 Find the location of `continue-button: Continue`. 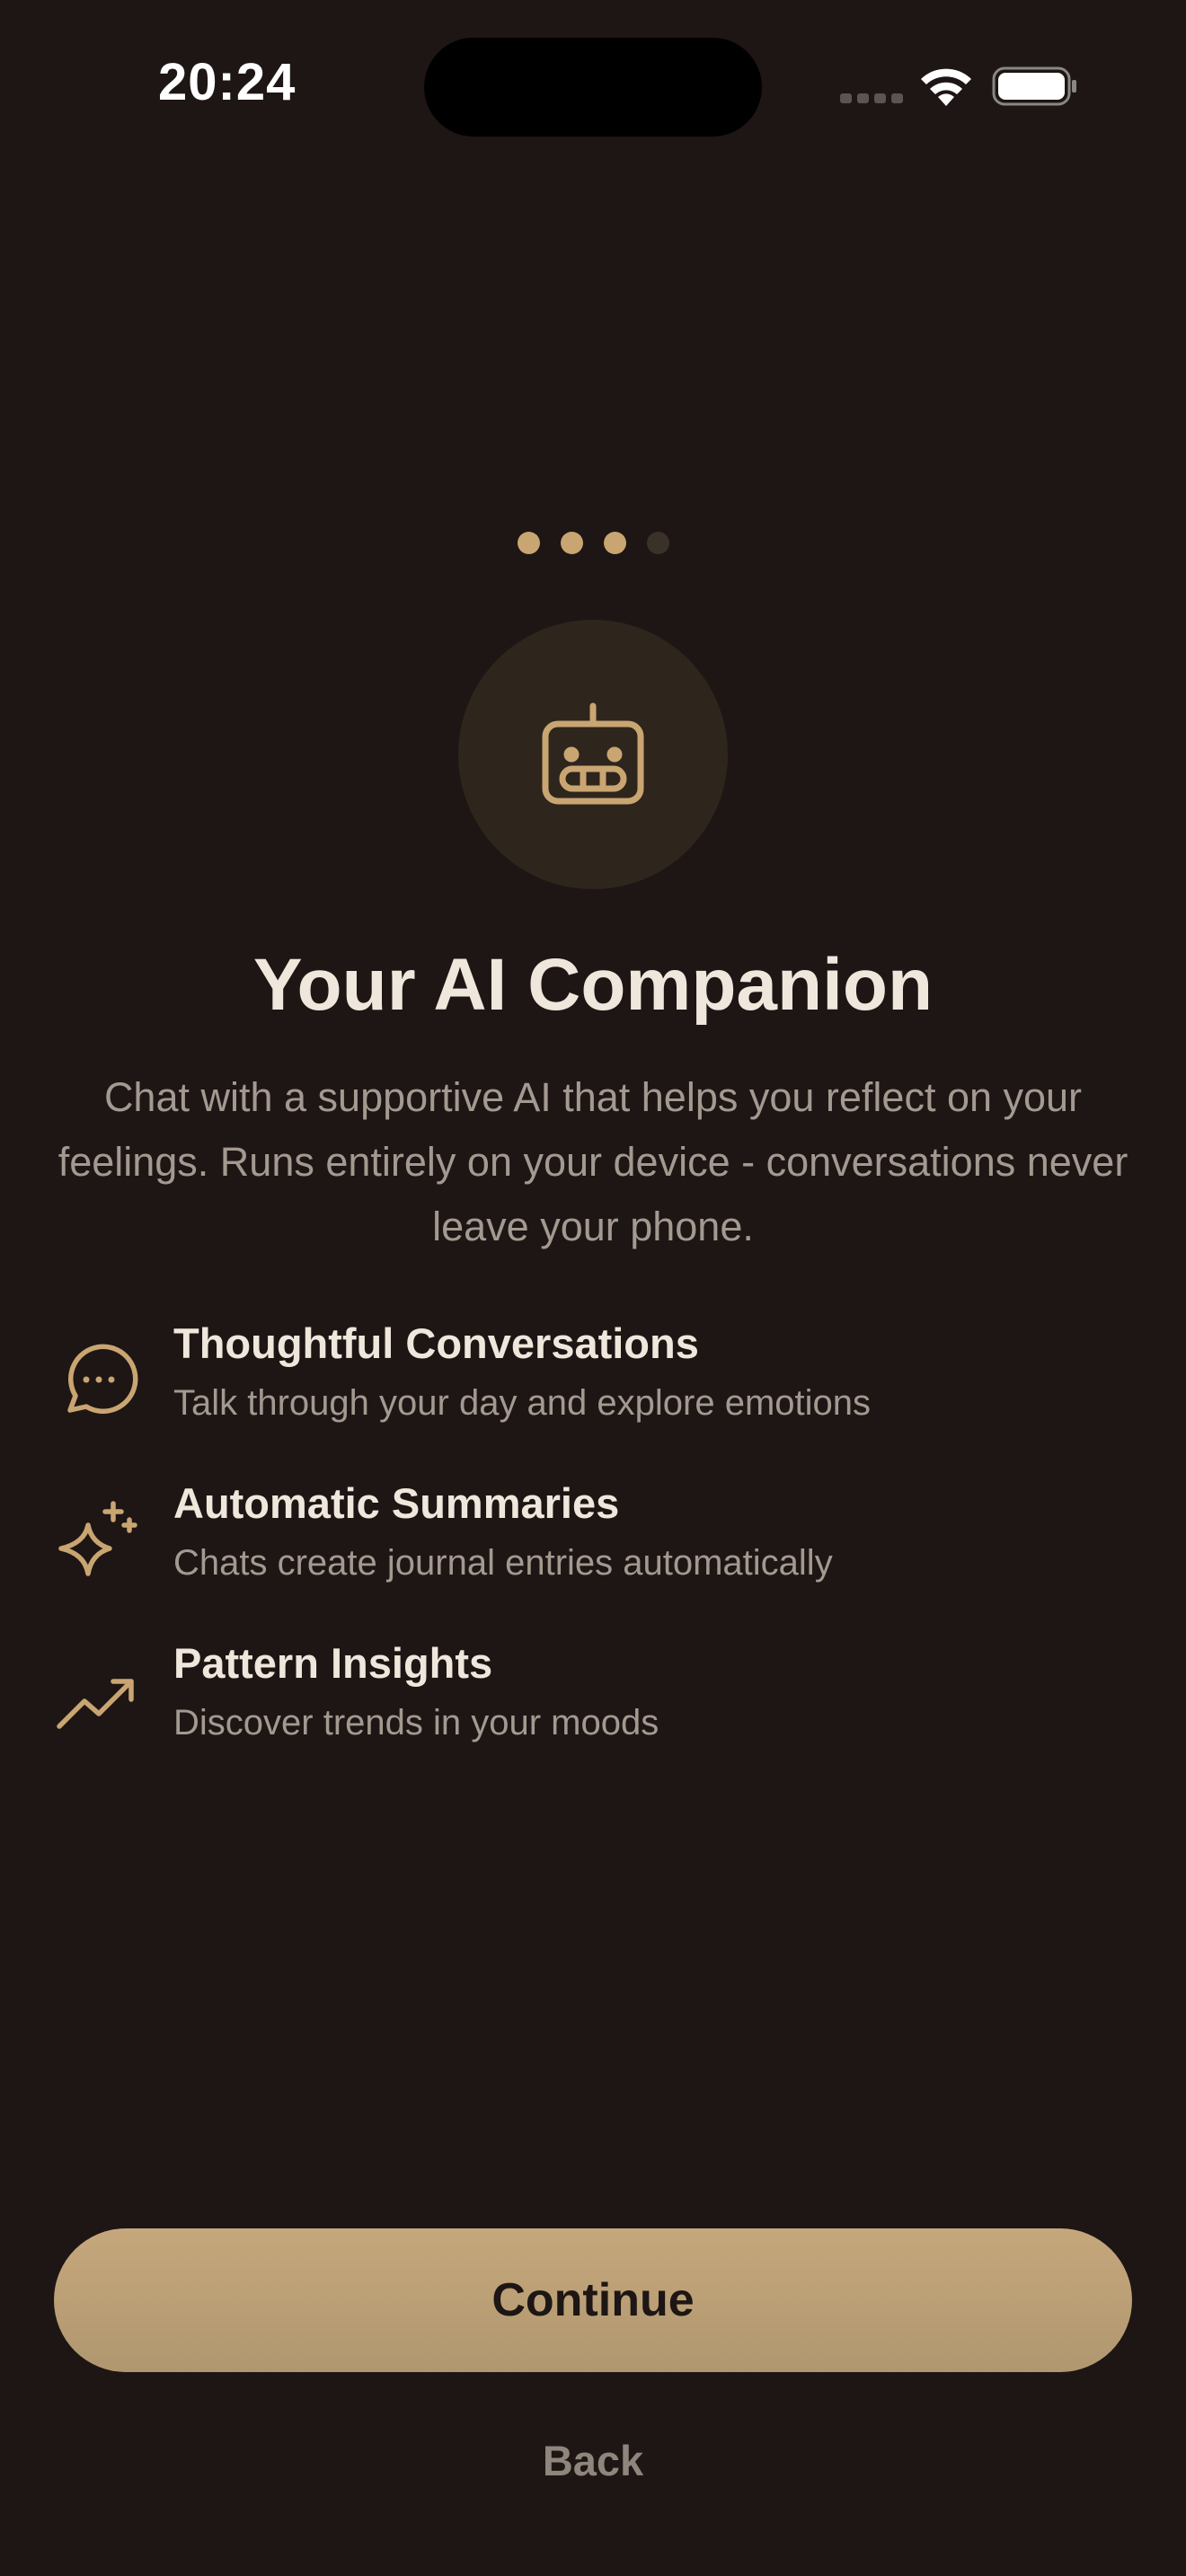

continue-button: Continue is located at coordinates (593, 2300).